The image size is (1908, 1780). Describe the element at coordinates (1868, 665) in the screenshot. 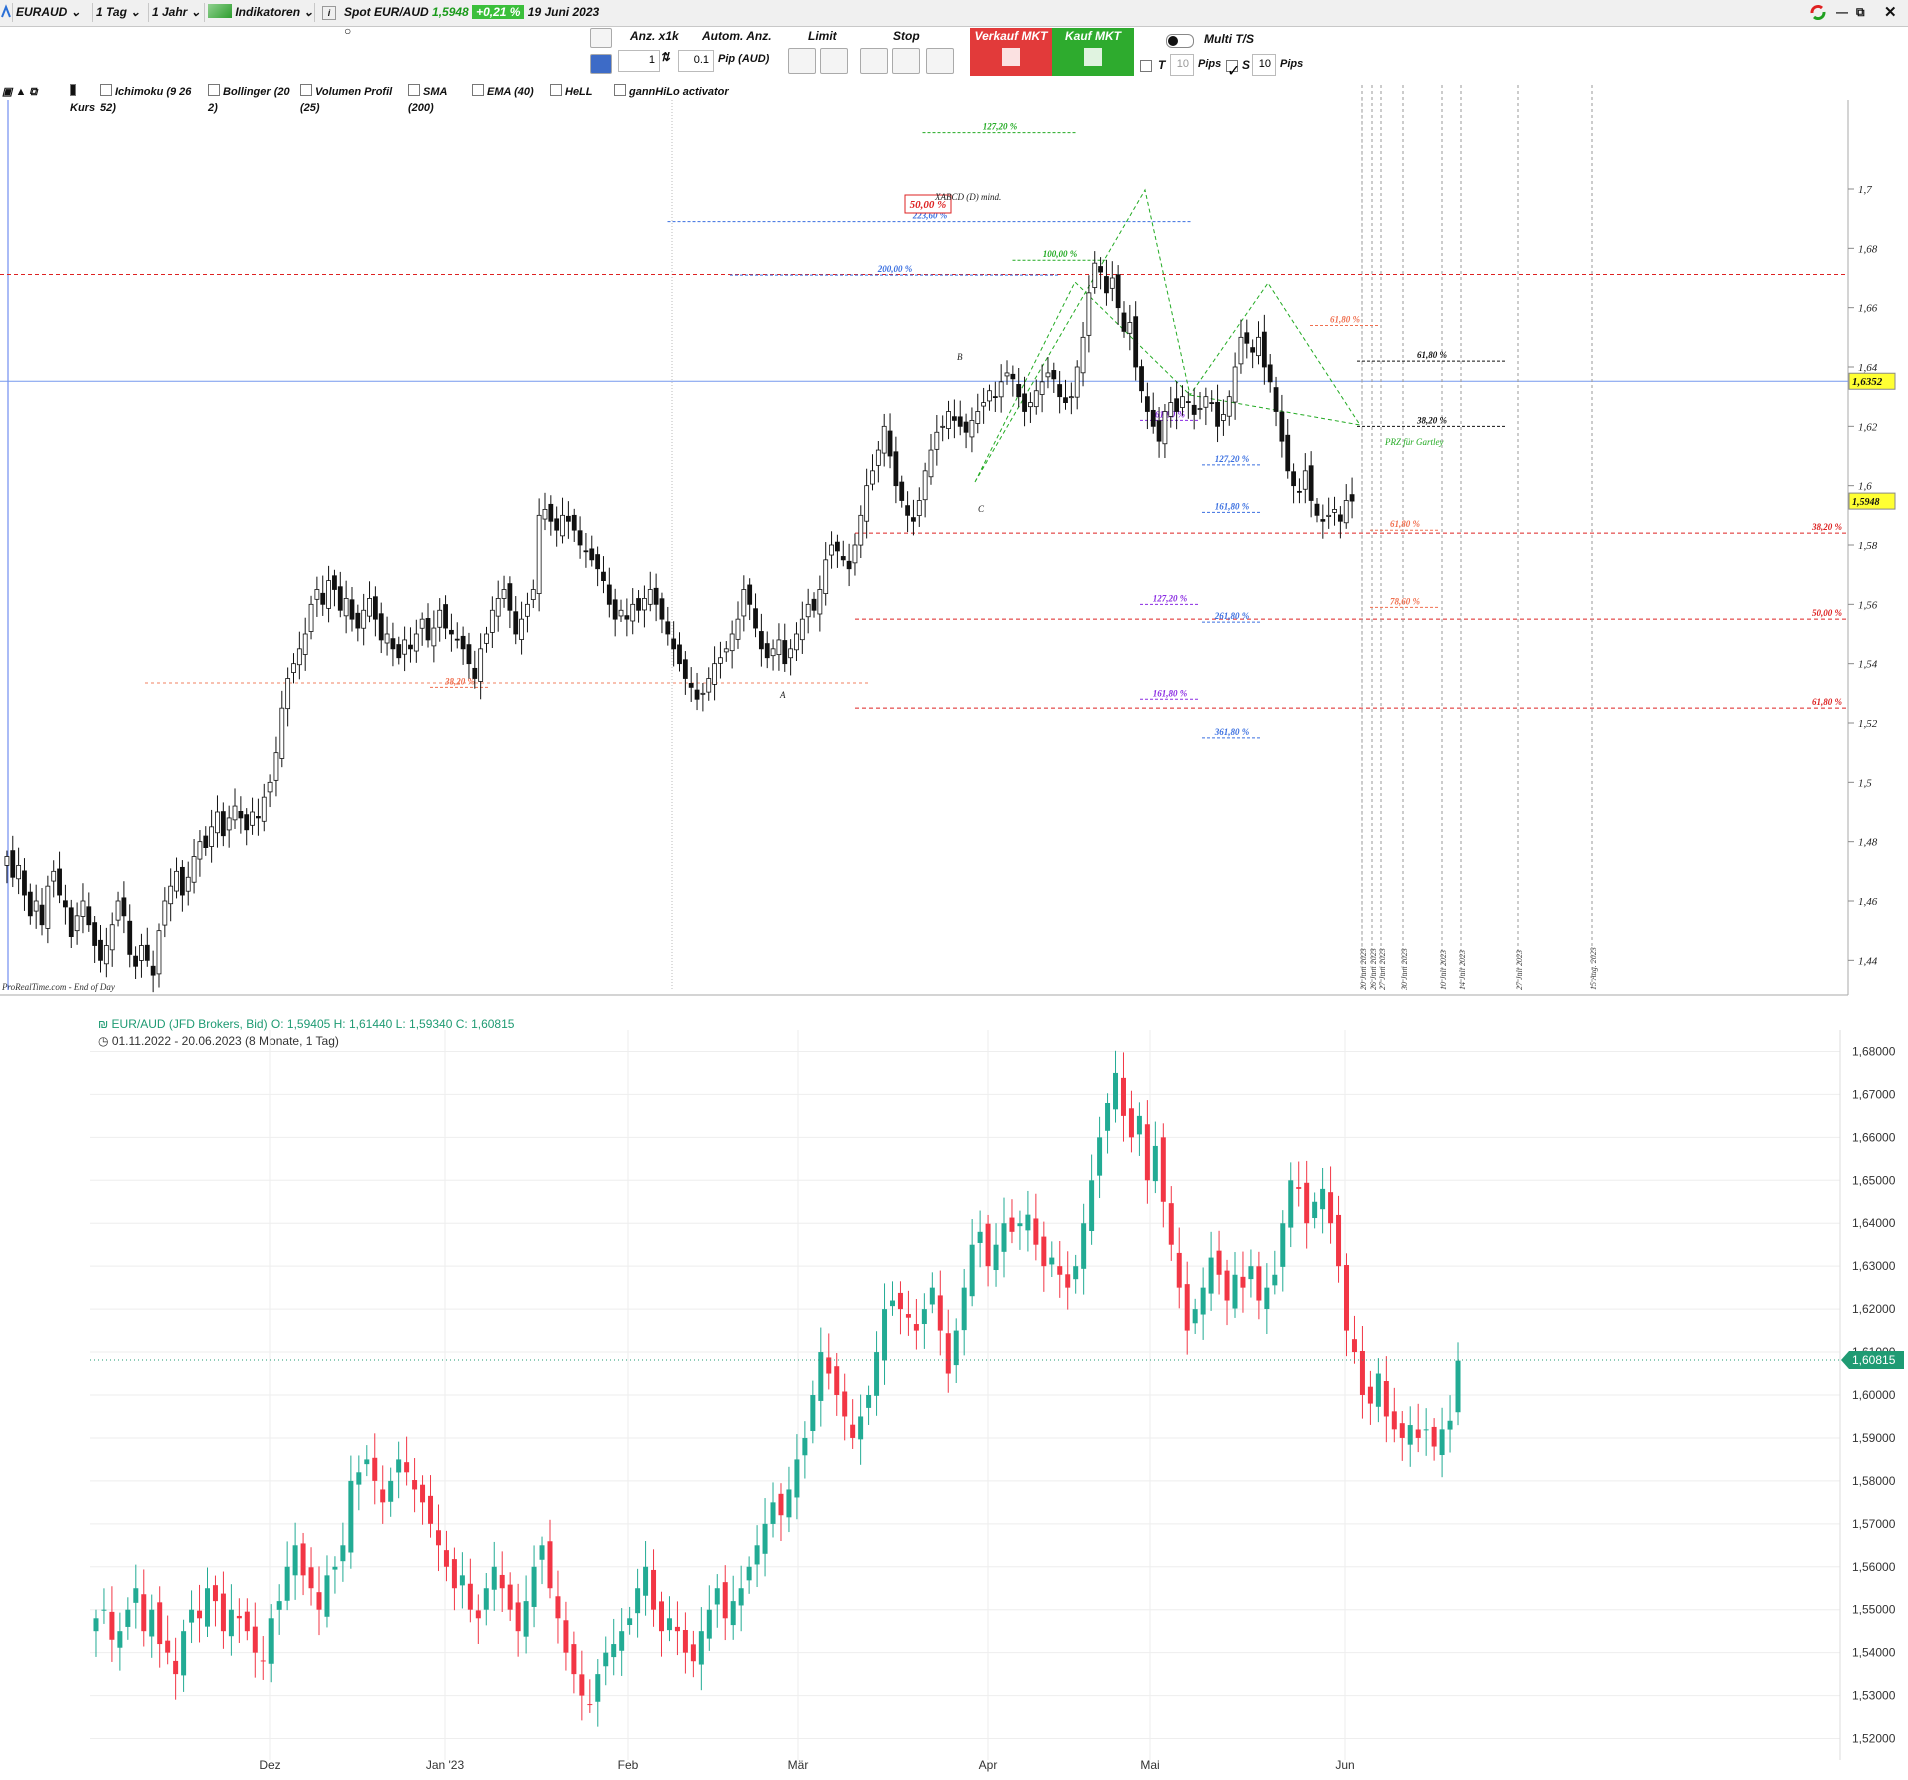

I see `y-tick-label: 1,54` at that location.